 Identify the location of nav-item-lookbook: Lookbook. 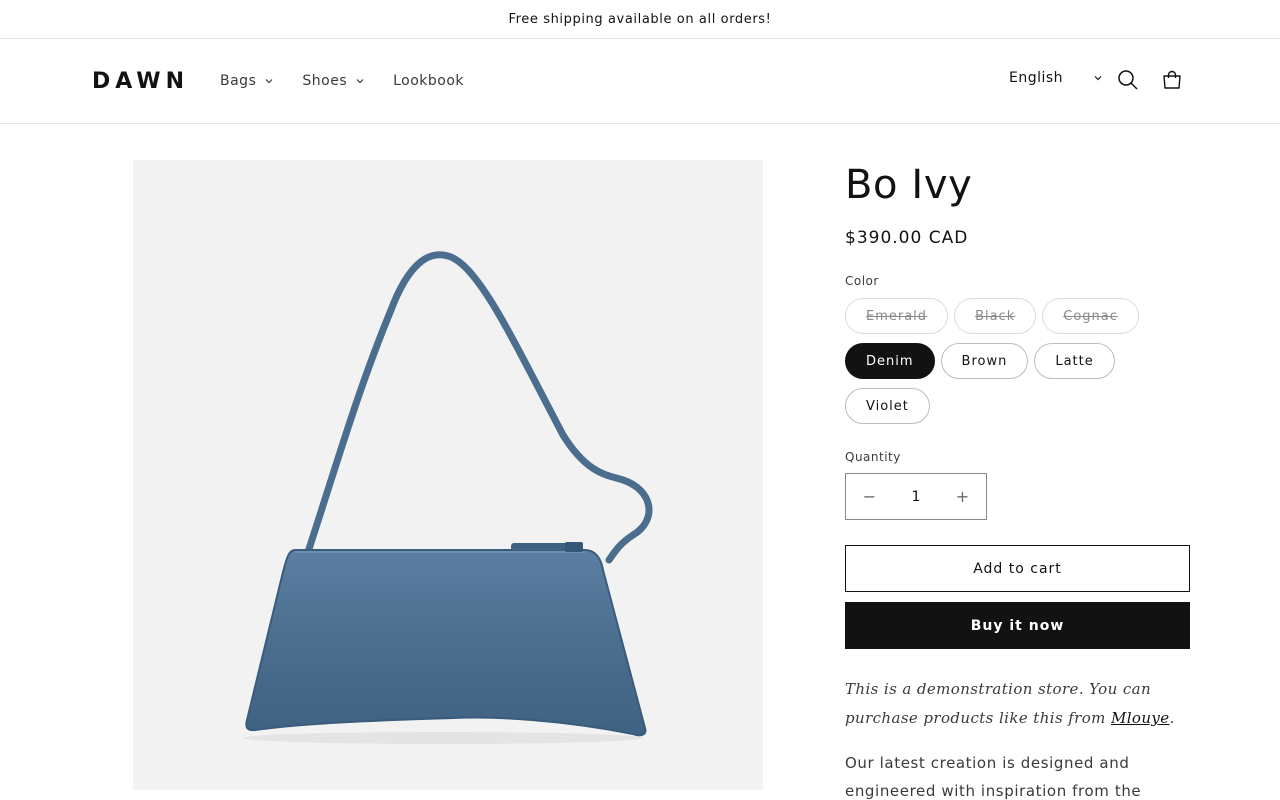
(428, 81).